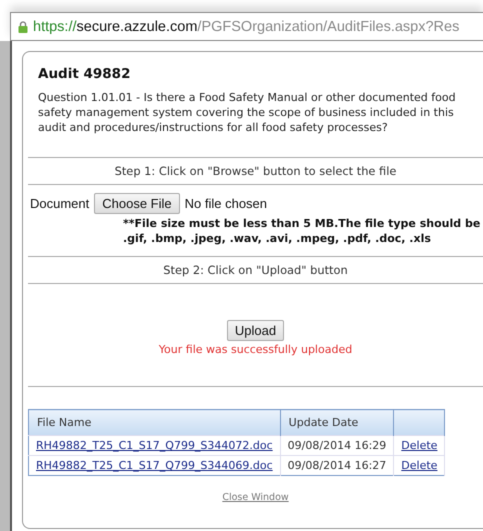  What do you see at coordinates (337, 466) in the screenshot?
I see `table-cell: 09/08/2014 16:27` at bounding box center [337, 466].